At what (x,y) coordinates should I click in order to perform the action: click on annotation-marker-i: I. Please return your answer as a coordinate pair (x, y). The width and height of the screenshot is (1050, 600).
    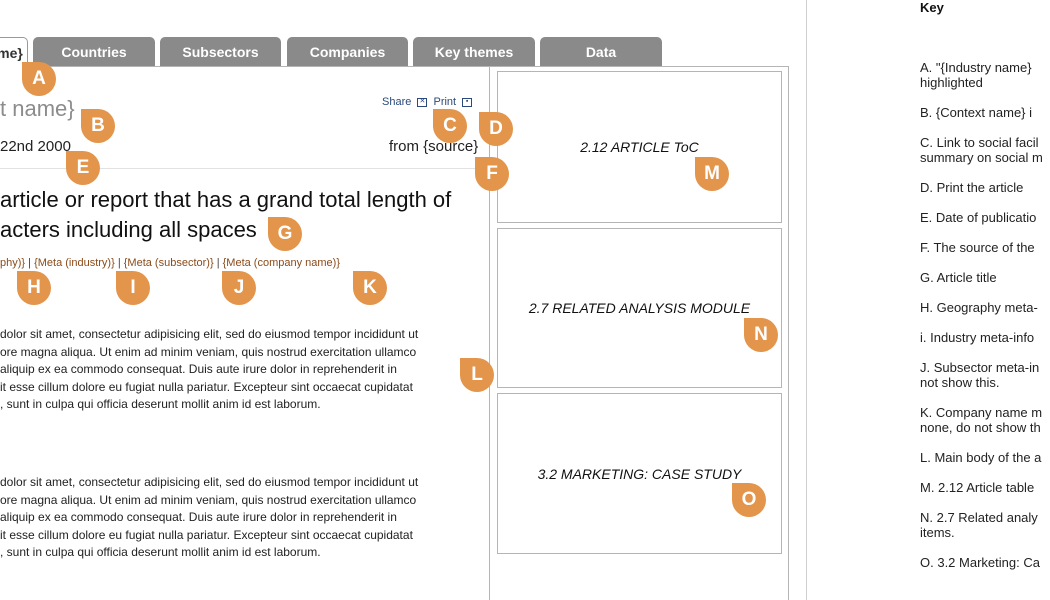
    Looking at the image, I should click on (133, 288).